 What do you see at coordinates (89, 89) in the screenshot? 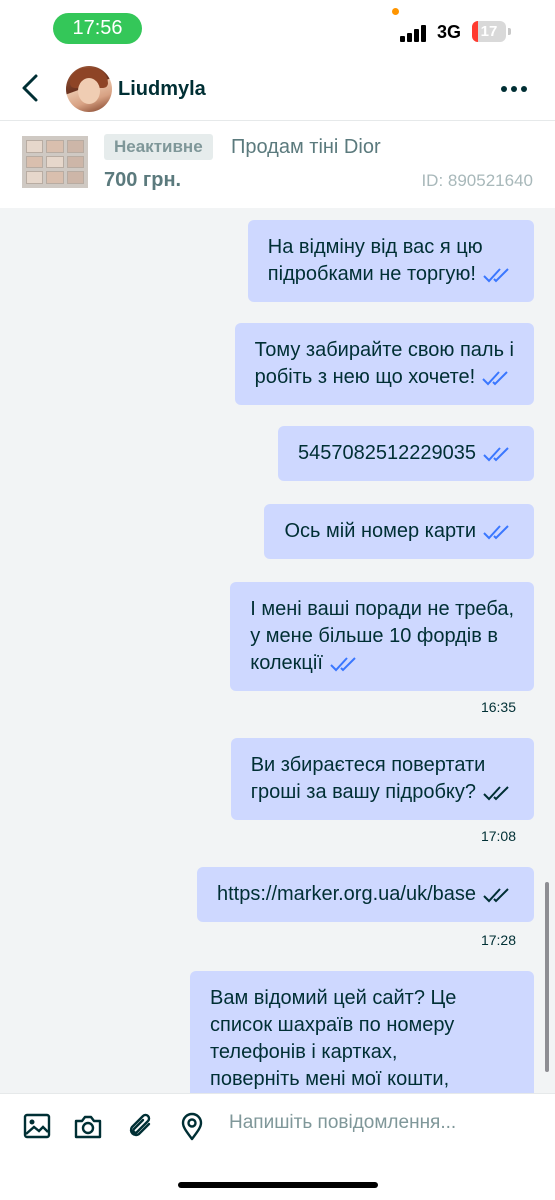
I see `avatar` at bounding box center [89, 89].